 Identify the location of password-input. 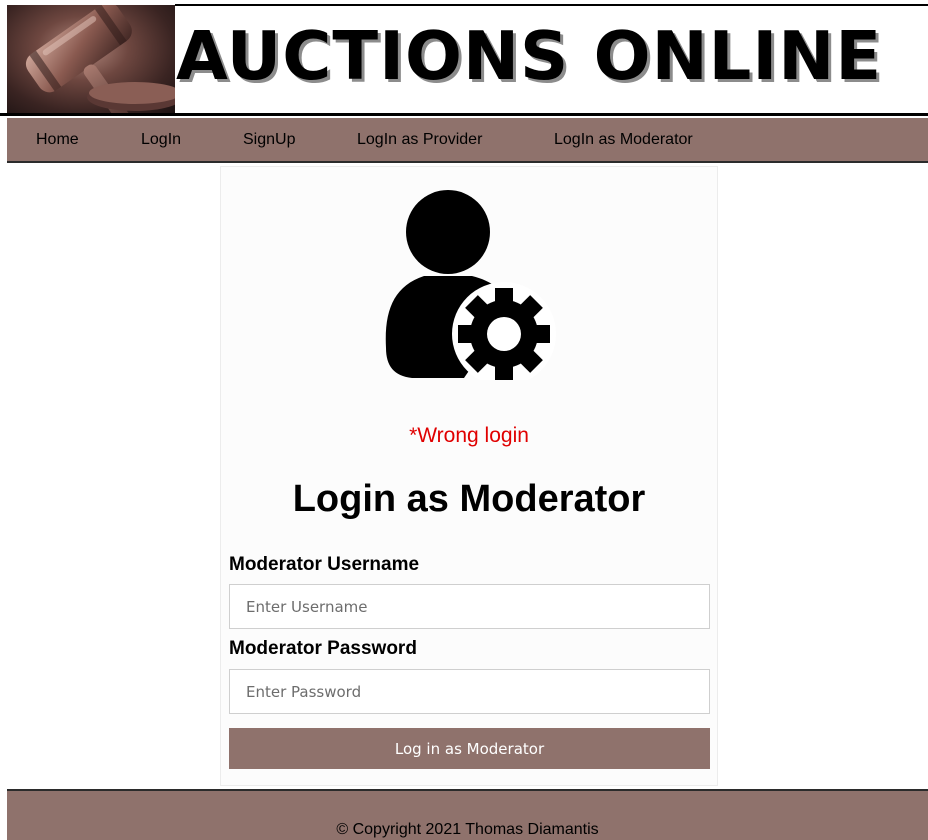
(469, 691).